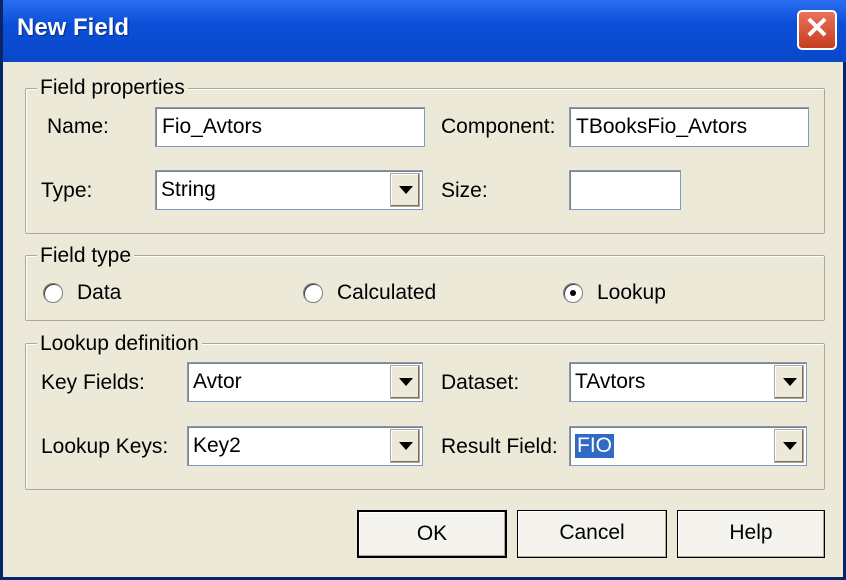 Image resolution: width=846 pixels, height=580 pixels. I want to click on help-button: Help, so click(751, 534).